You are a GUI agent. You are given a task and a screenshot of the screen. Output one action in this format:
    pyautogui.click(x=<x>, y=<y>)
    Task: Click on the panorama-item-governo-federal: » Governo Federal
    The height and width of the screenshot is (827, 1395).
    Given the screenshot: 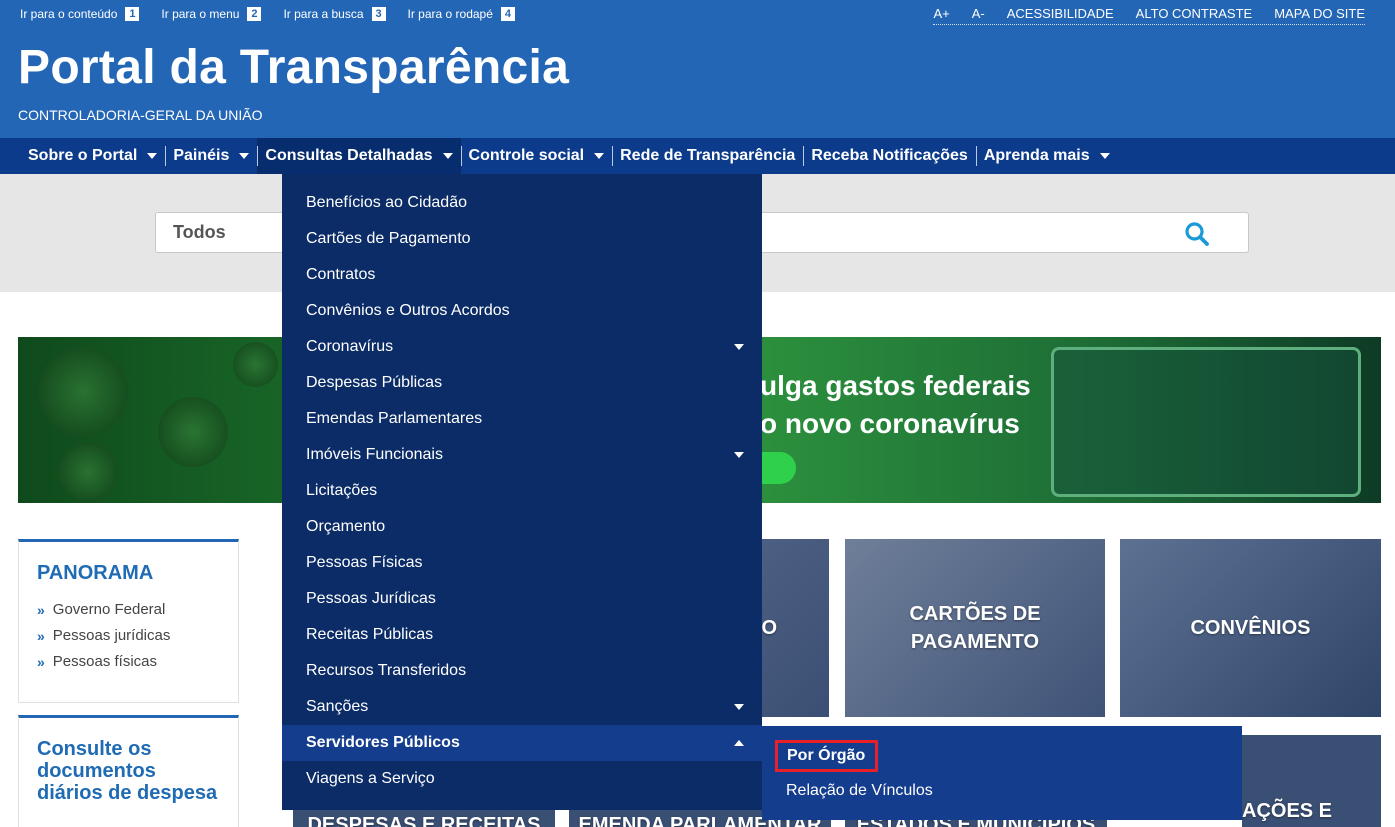 What is the action you would take?
    pyautogui.click(x=137, y=609)
    